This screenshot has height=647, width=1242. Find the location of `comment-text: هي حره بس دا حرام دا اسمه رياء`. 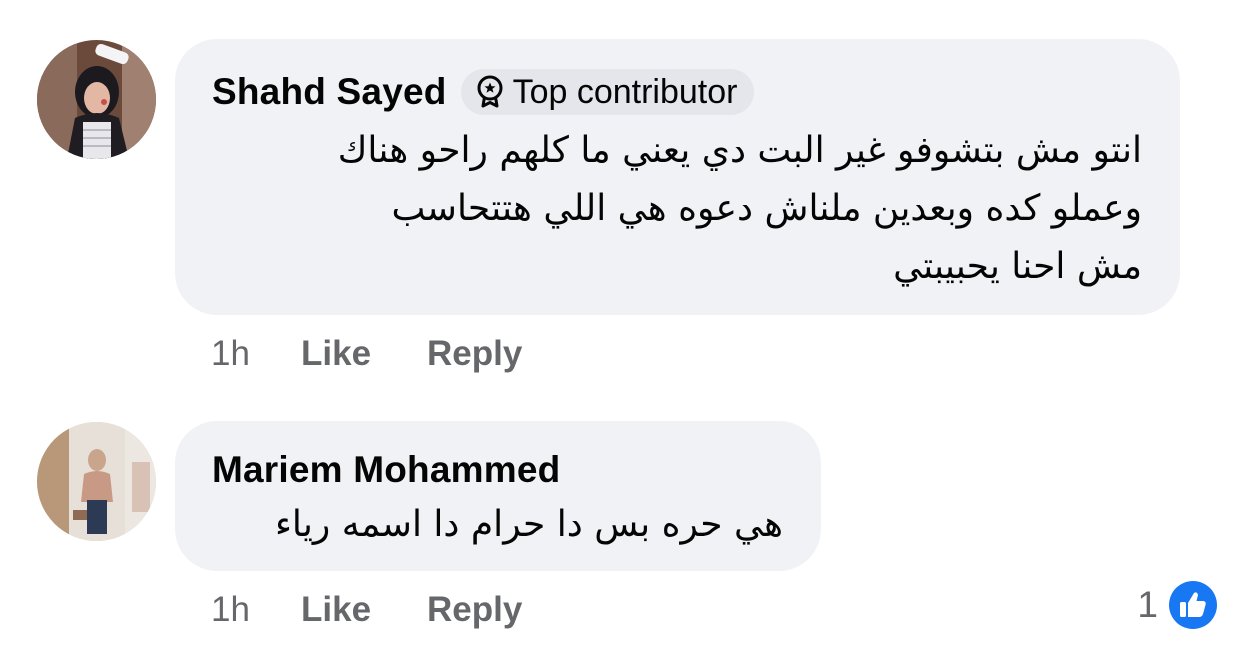

comment-text: هي حره بس دا حرام دا اسمه رياء is located at coordinates (529, 525).